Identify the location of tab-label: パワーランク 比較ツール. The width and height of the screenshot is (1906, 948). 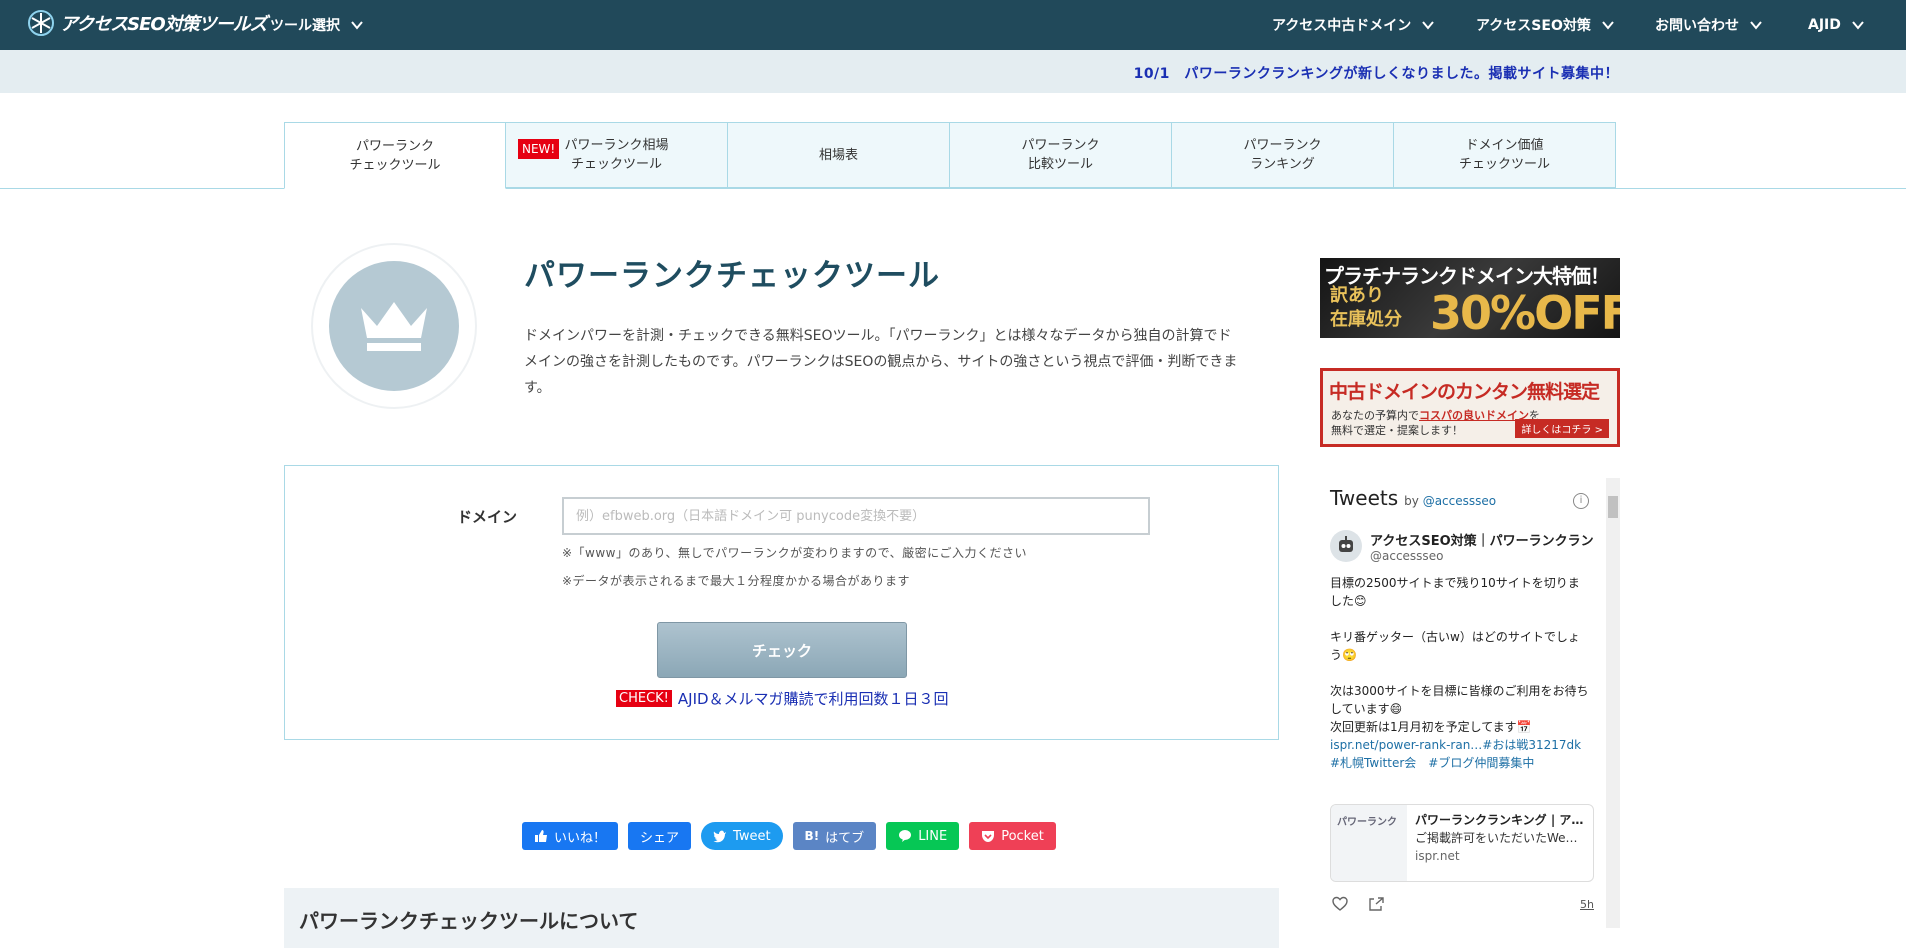
(1060, 155).